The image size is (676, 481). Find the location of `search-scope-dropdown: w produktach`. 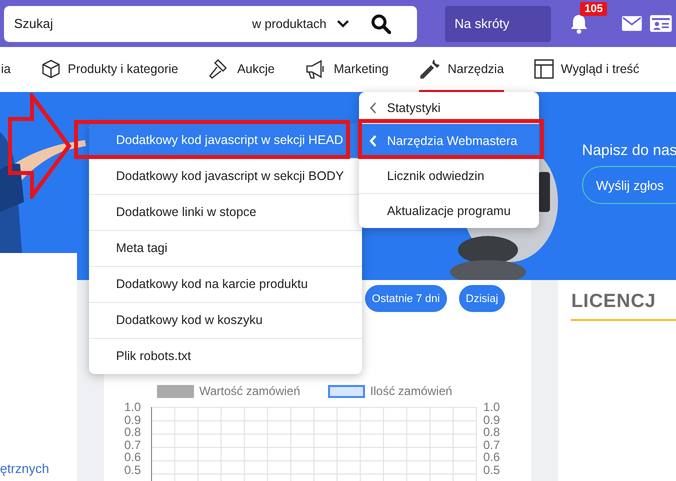

search-scope-dropdown: w produktach is located at coordinates (289, 23).